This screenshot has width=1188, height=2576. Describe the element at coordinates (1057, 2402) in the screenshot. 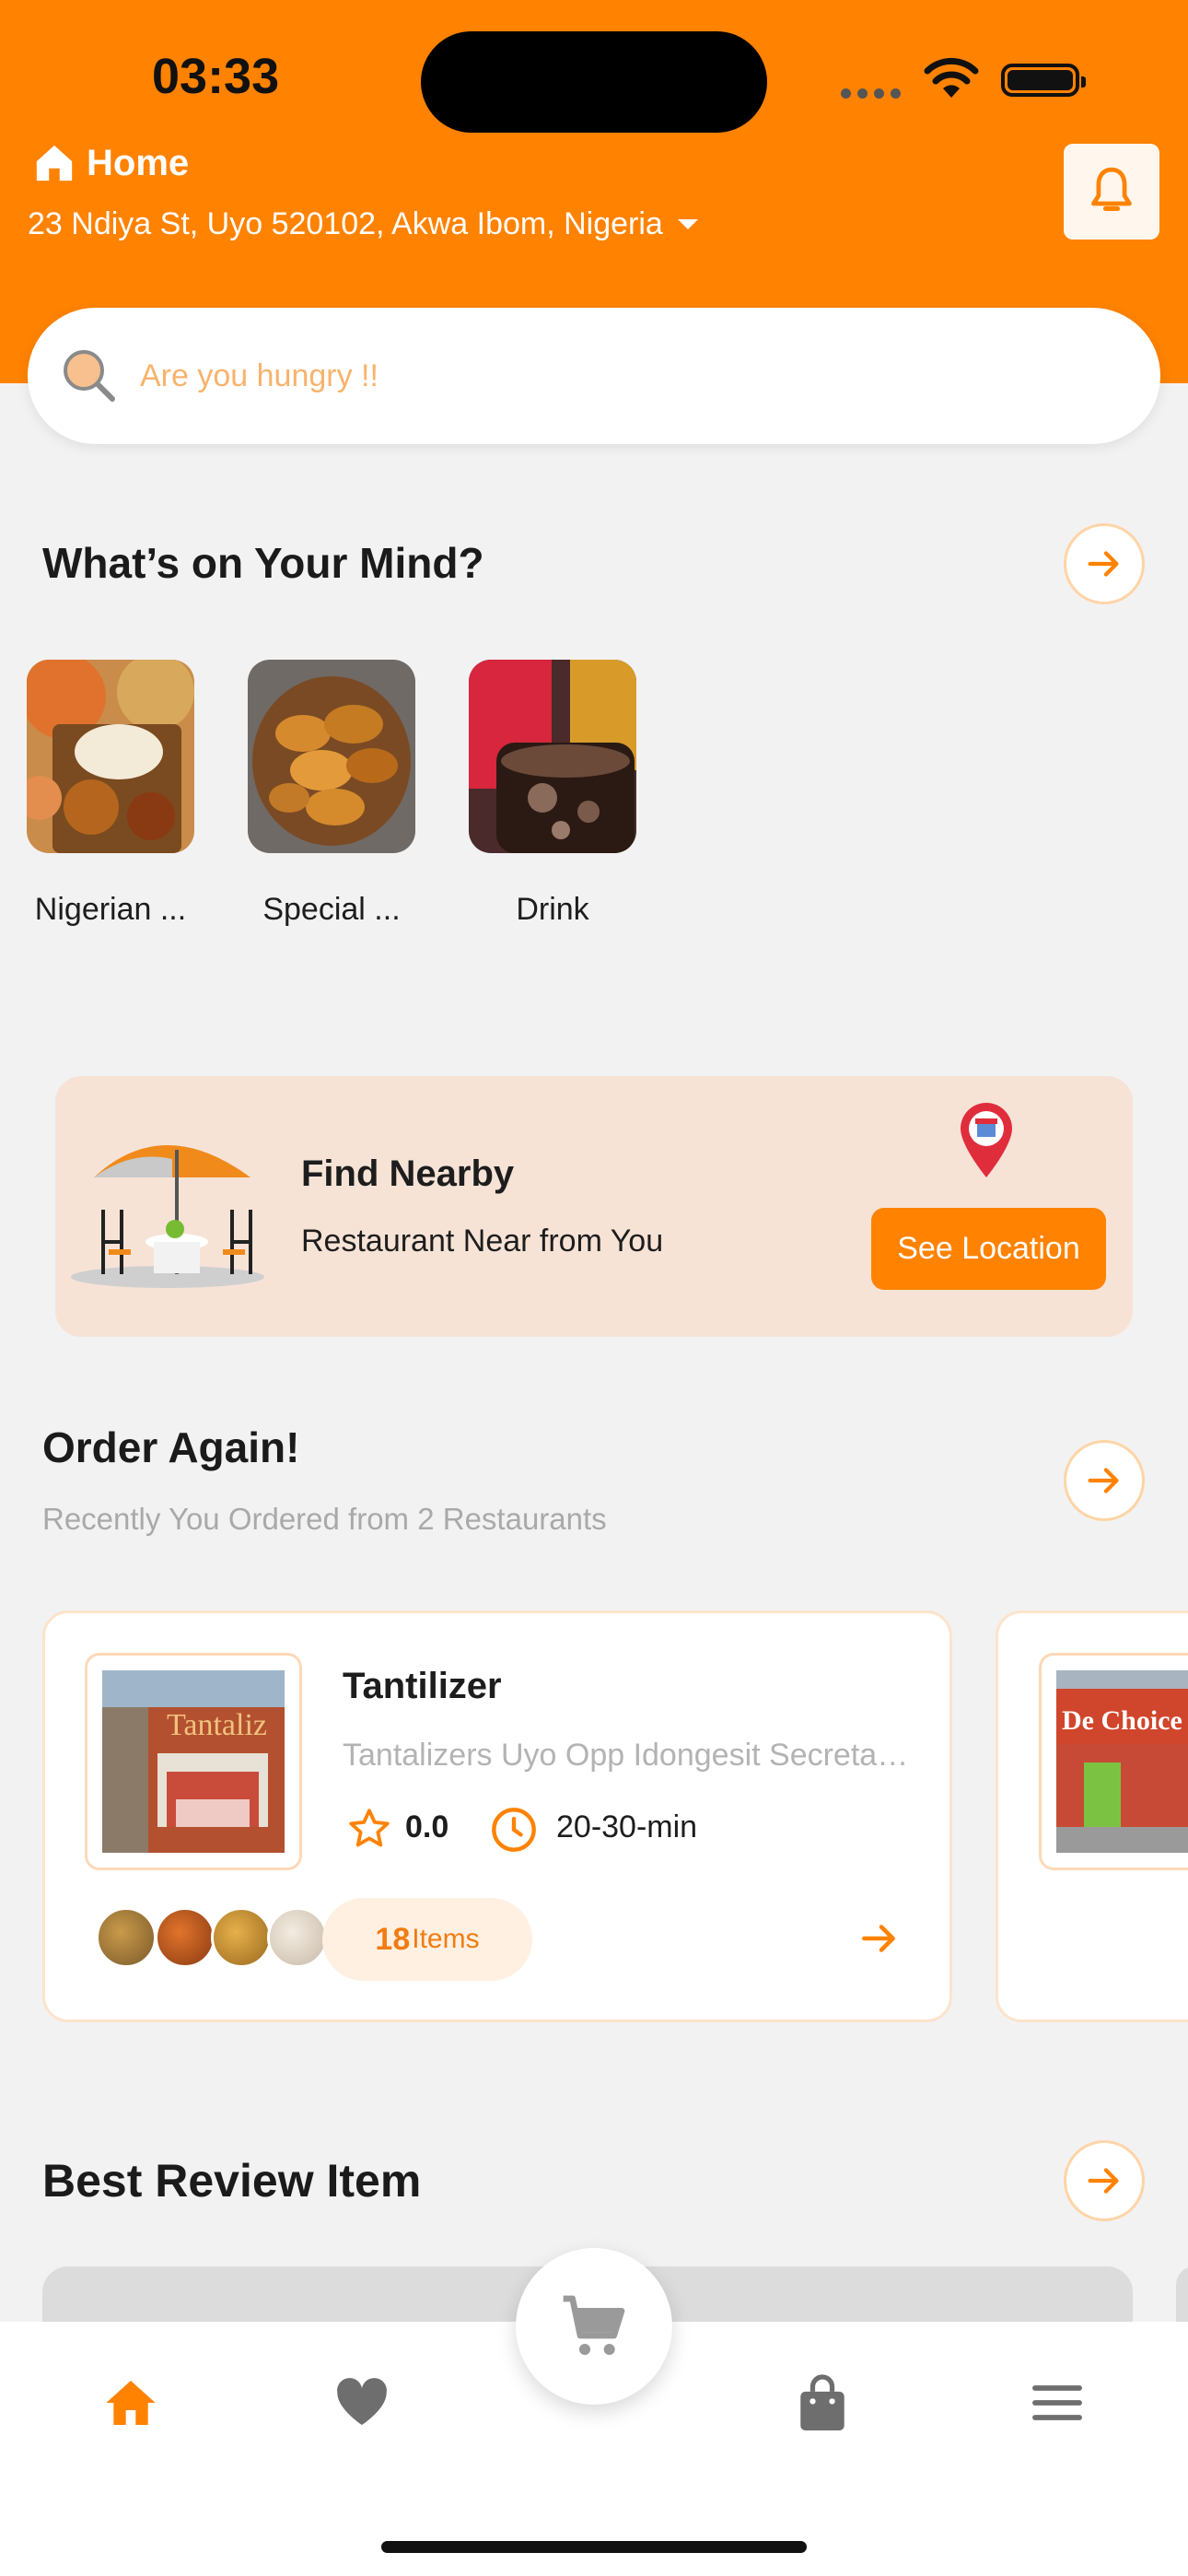

I see `menu-icon` at that location.